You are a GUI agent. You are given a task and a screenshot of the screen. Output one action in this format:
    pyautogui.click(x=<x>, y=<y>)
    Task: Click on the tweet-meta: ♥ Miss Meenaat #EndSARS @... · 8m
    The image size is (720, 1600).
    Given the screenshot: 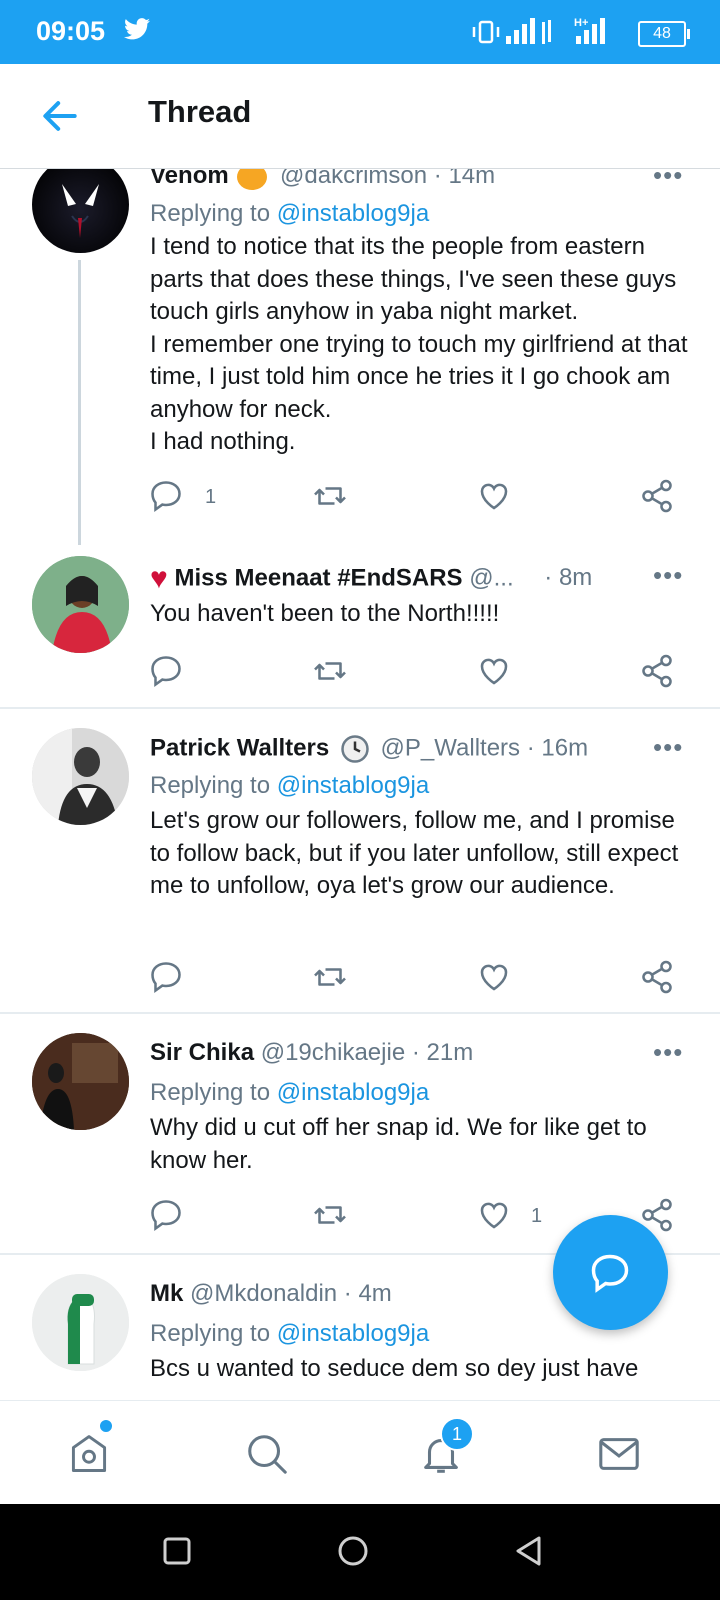 What is the action you would take?
    pyautogui.click(x=371, y=579)
    